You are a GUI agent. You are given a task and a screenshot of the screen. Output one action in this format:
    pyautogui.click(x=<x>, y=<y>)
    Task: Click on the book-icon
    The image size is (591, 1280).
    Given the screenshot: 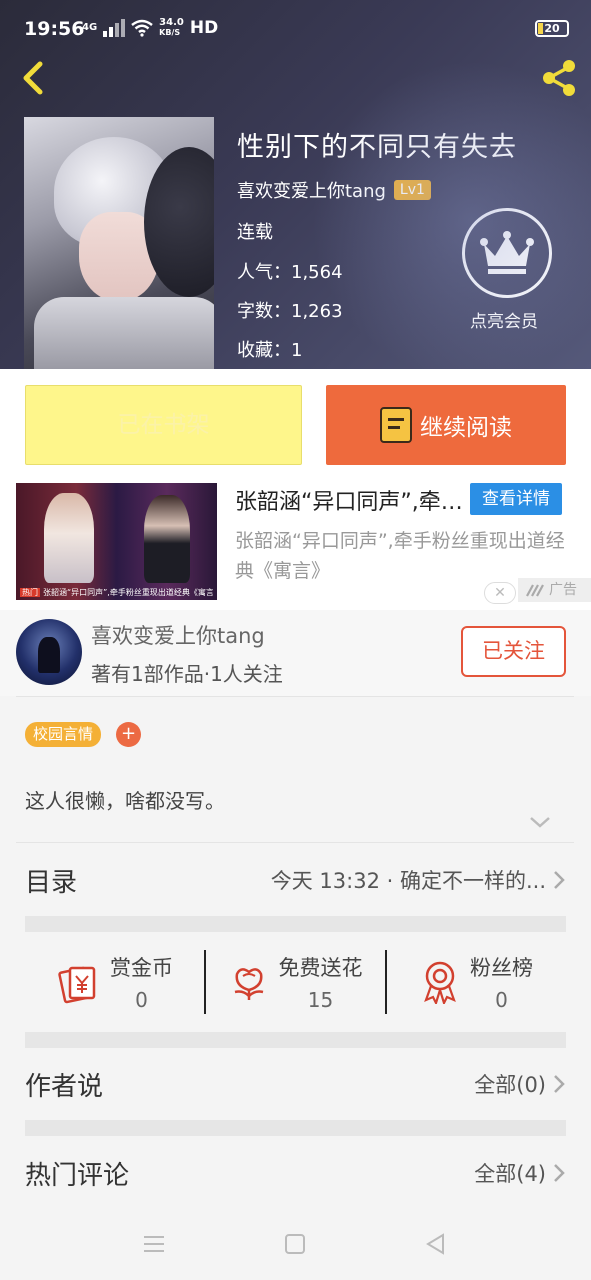 What is the action you would take?
    pyautogui.click(x=396, y=425)
    